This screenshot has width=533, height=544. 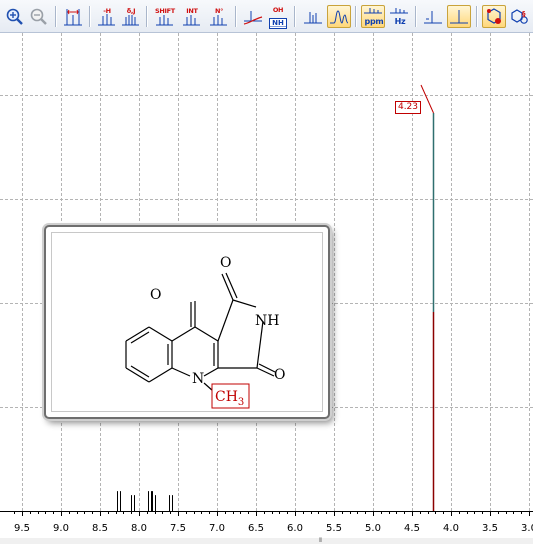 I want to click on spectrum-toolbar: -H δ,J SHIFT INT N° OH NH ppm Hz §, so click(x=266, y=16).